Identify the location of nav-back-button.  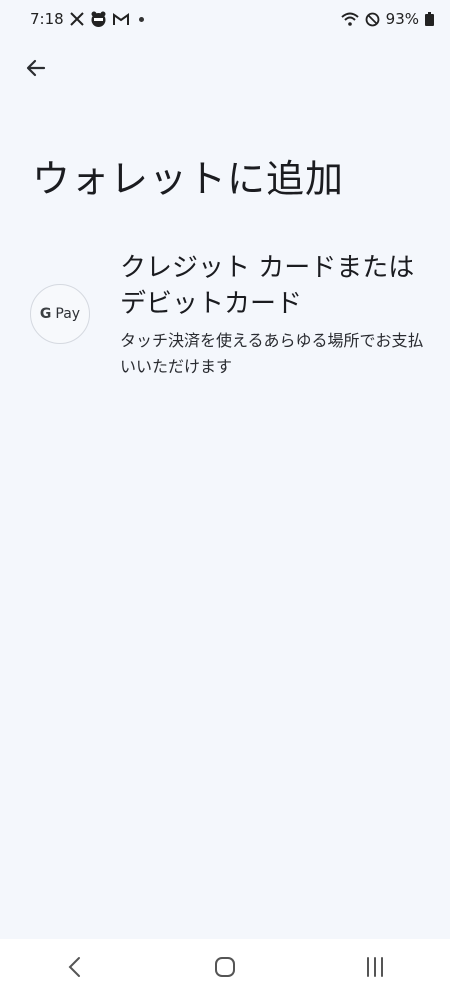
(75, 969).